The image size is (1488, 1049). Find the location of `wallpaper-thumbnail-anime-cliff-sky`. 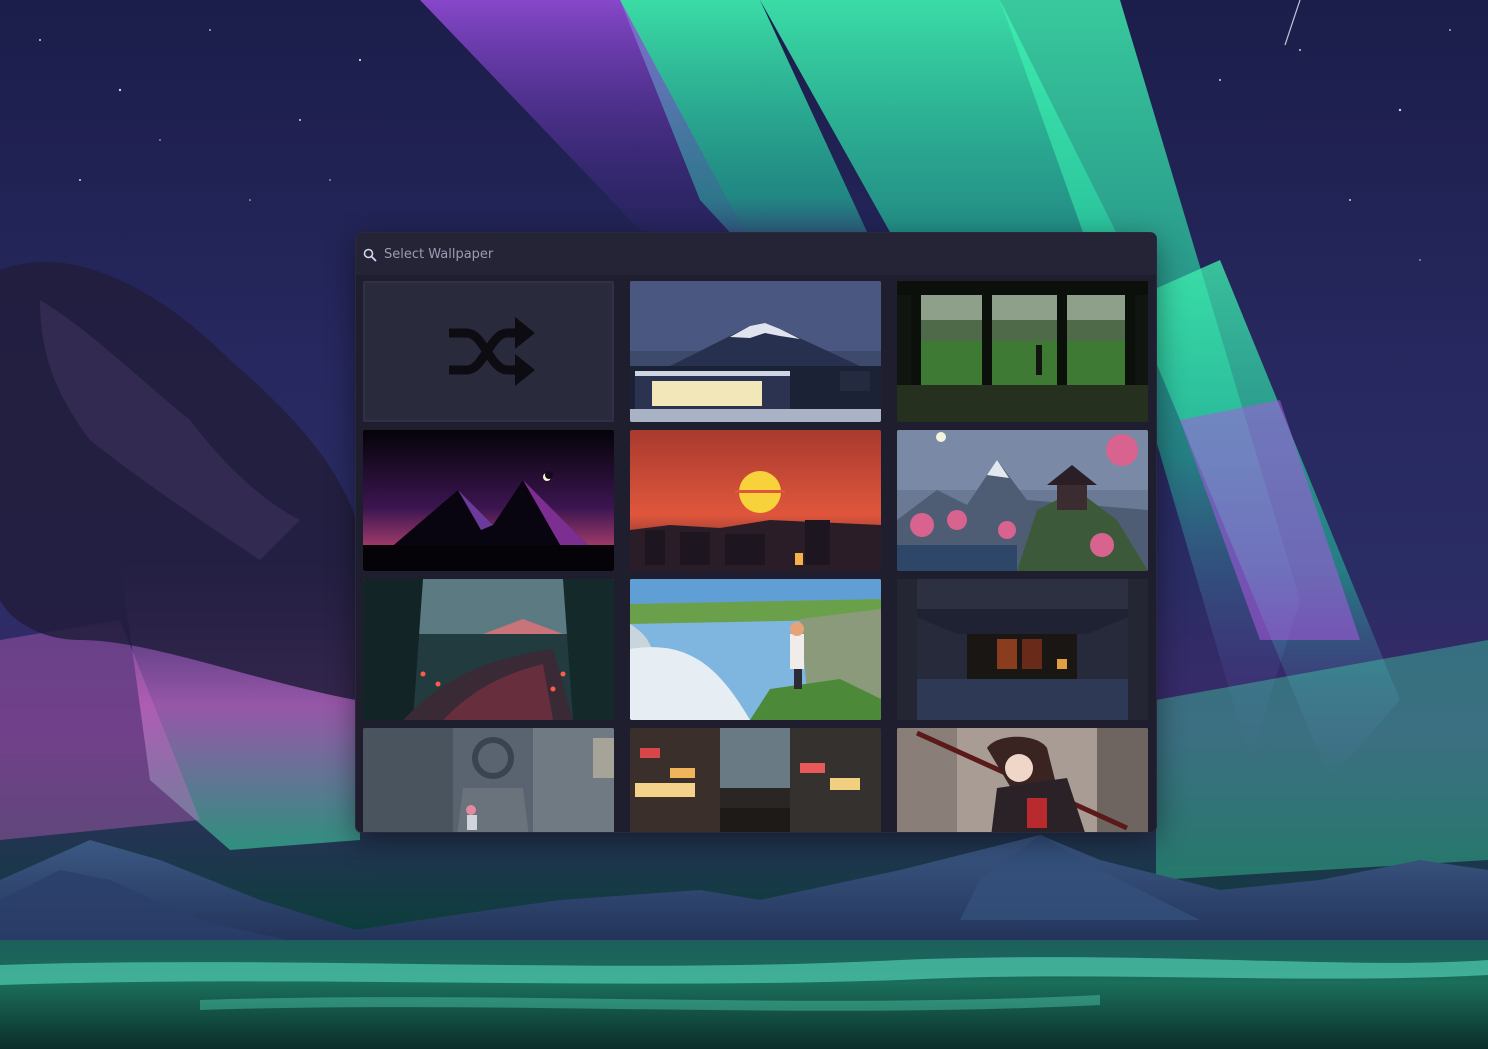

wallpaper-thumbnail-anime-cliff-sky is located at coordinates (755, 649).